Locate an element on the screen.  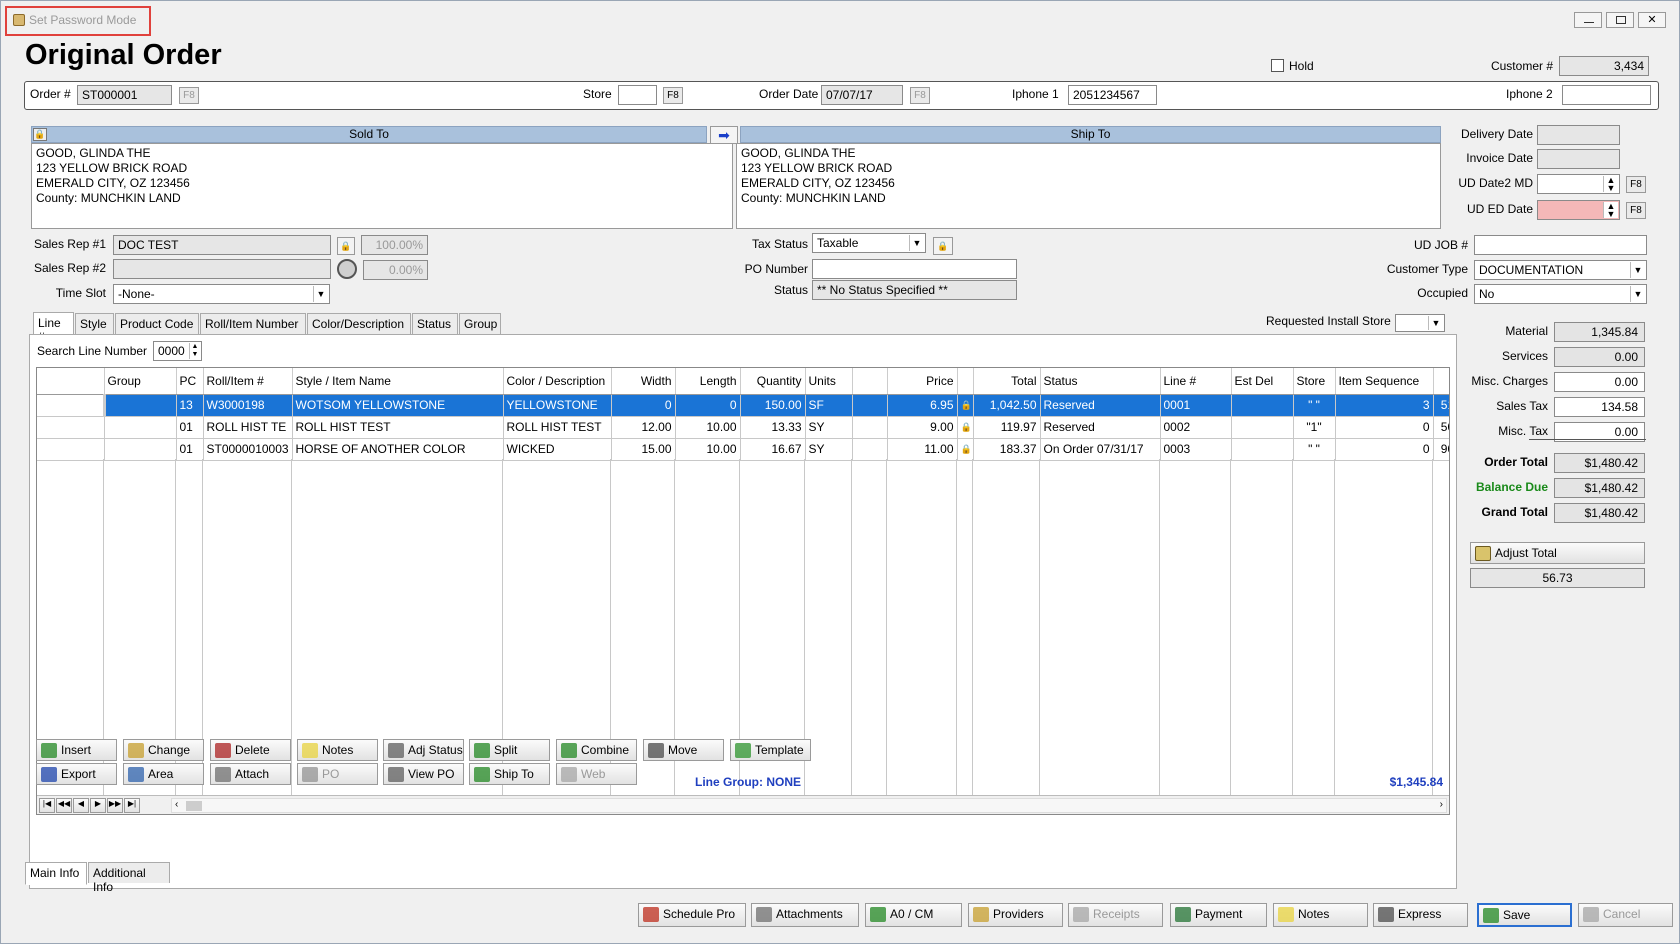
order-date-f8-button: F8 is located at coordinates (920, 95).